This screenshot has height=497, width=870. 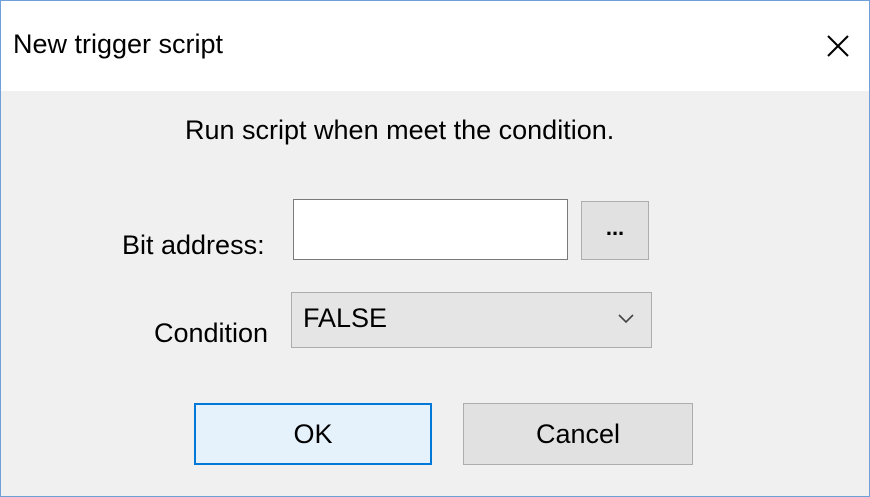 What do you see at coordinates (118, 44) in the screenshot?
I see `window-title: New trigger script` at bounding box center [118, 44].